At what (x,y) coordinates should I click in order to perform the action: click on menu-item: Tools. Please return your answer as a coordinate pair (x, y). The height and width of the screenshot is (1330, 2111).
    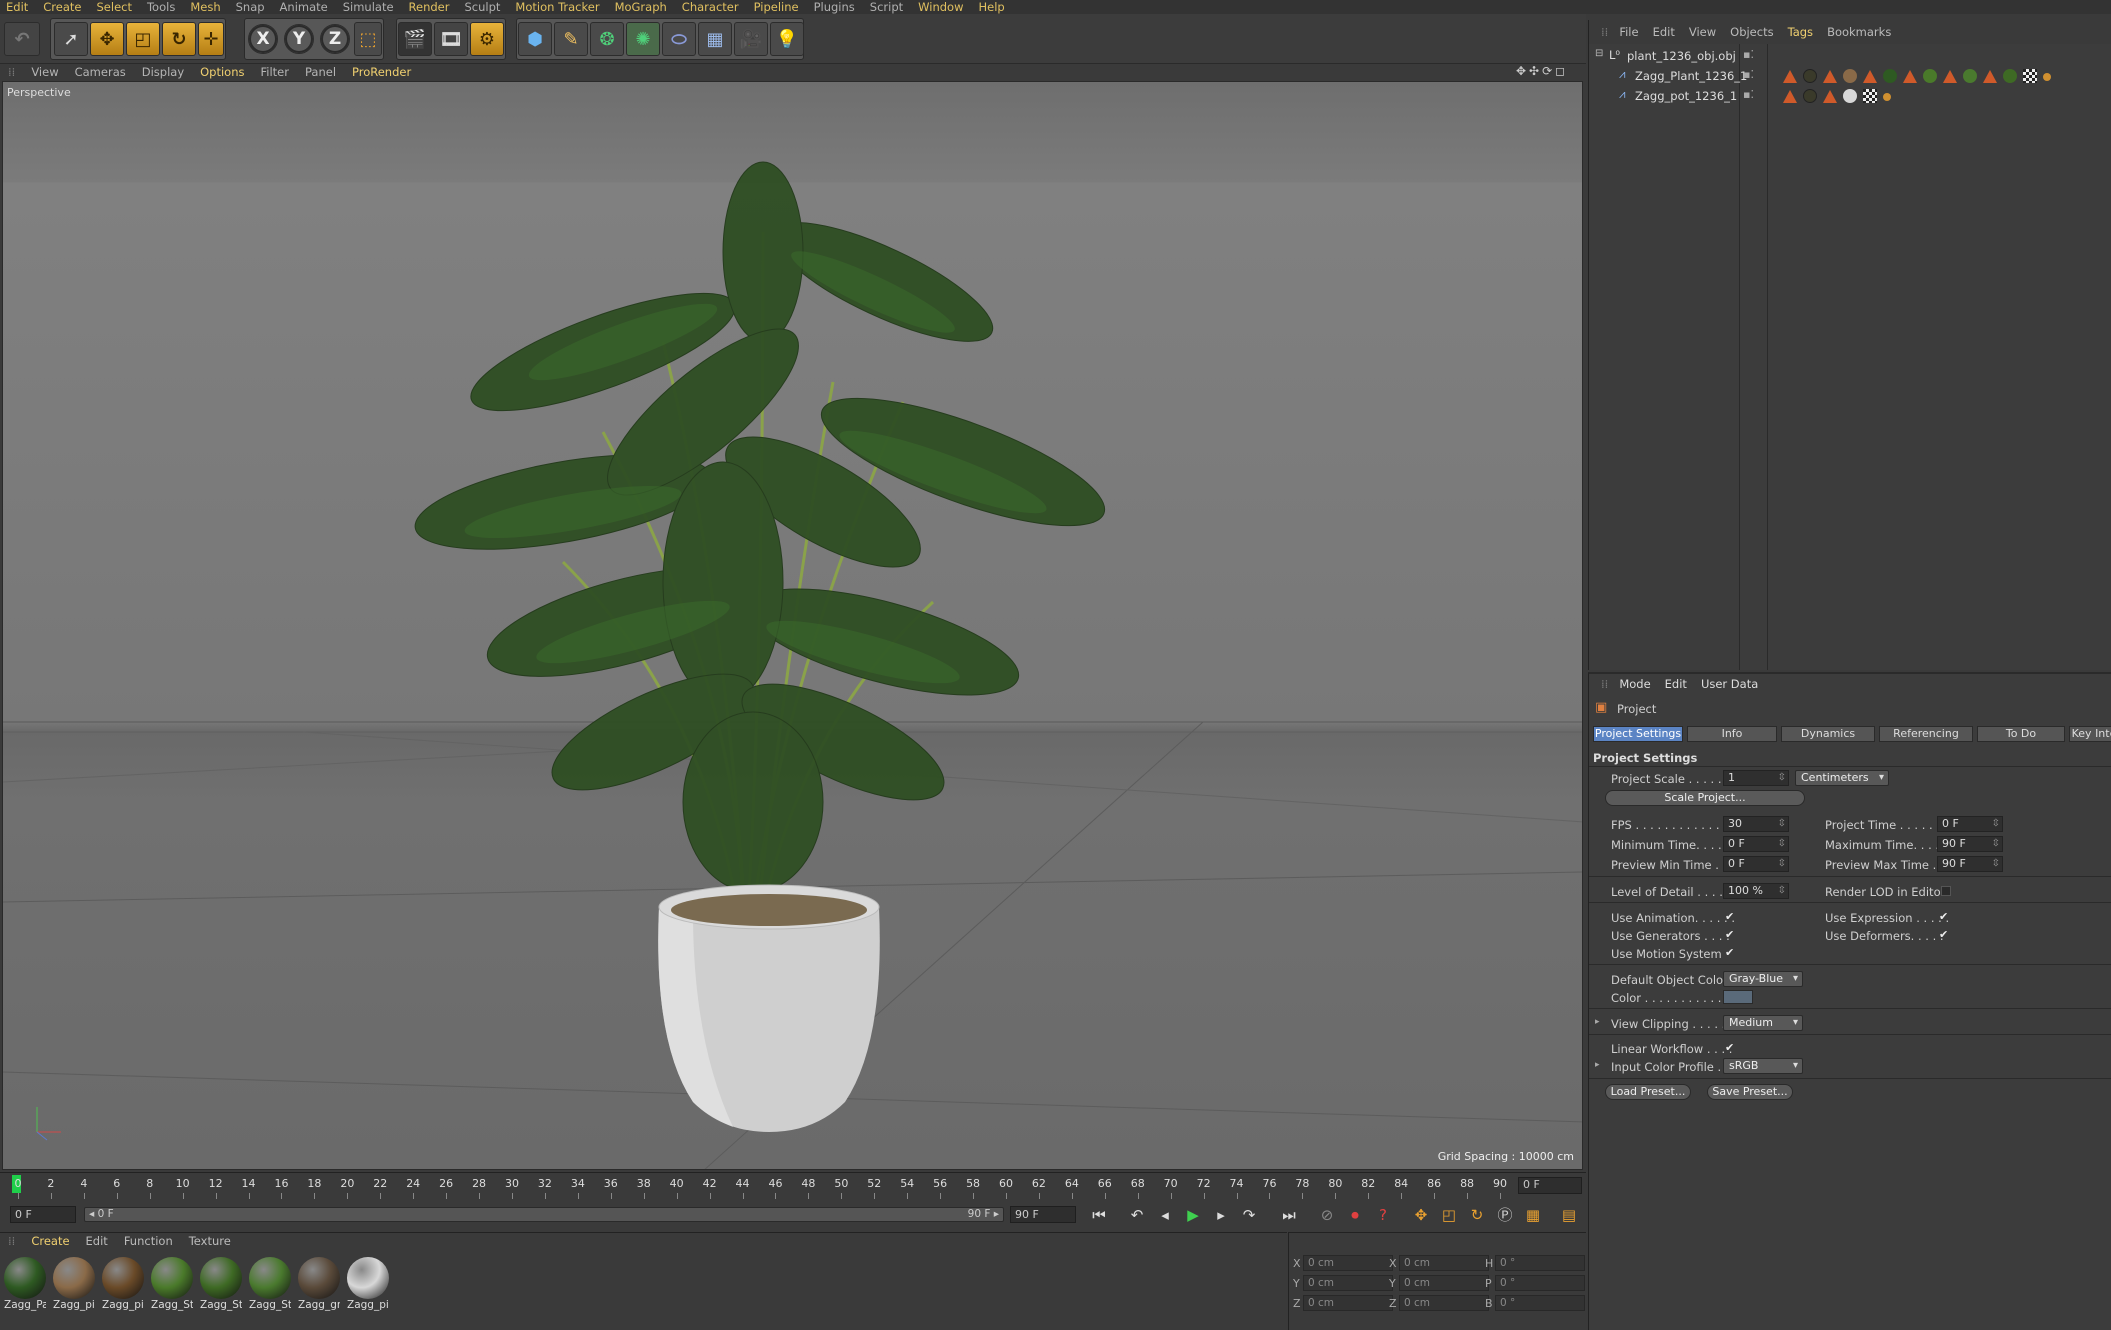
    Looking at the image, I should click on (162, 7).